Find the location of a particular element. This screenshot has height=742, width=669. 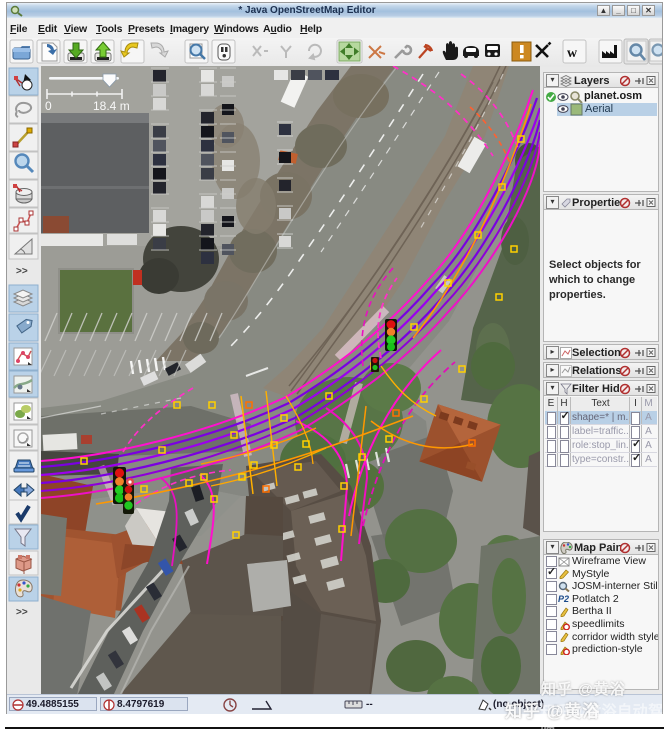

svg-text: w is located at coordinates (572, 53).